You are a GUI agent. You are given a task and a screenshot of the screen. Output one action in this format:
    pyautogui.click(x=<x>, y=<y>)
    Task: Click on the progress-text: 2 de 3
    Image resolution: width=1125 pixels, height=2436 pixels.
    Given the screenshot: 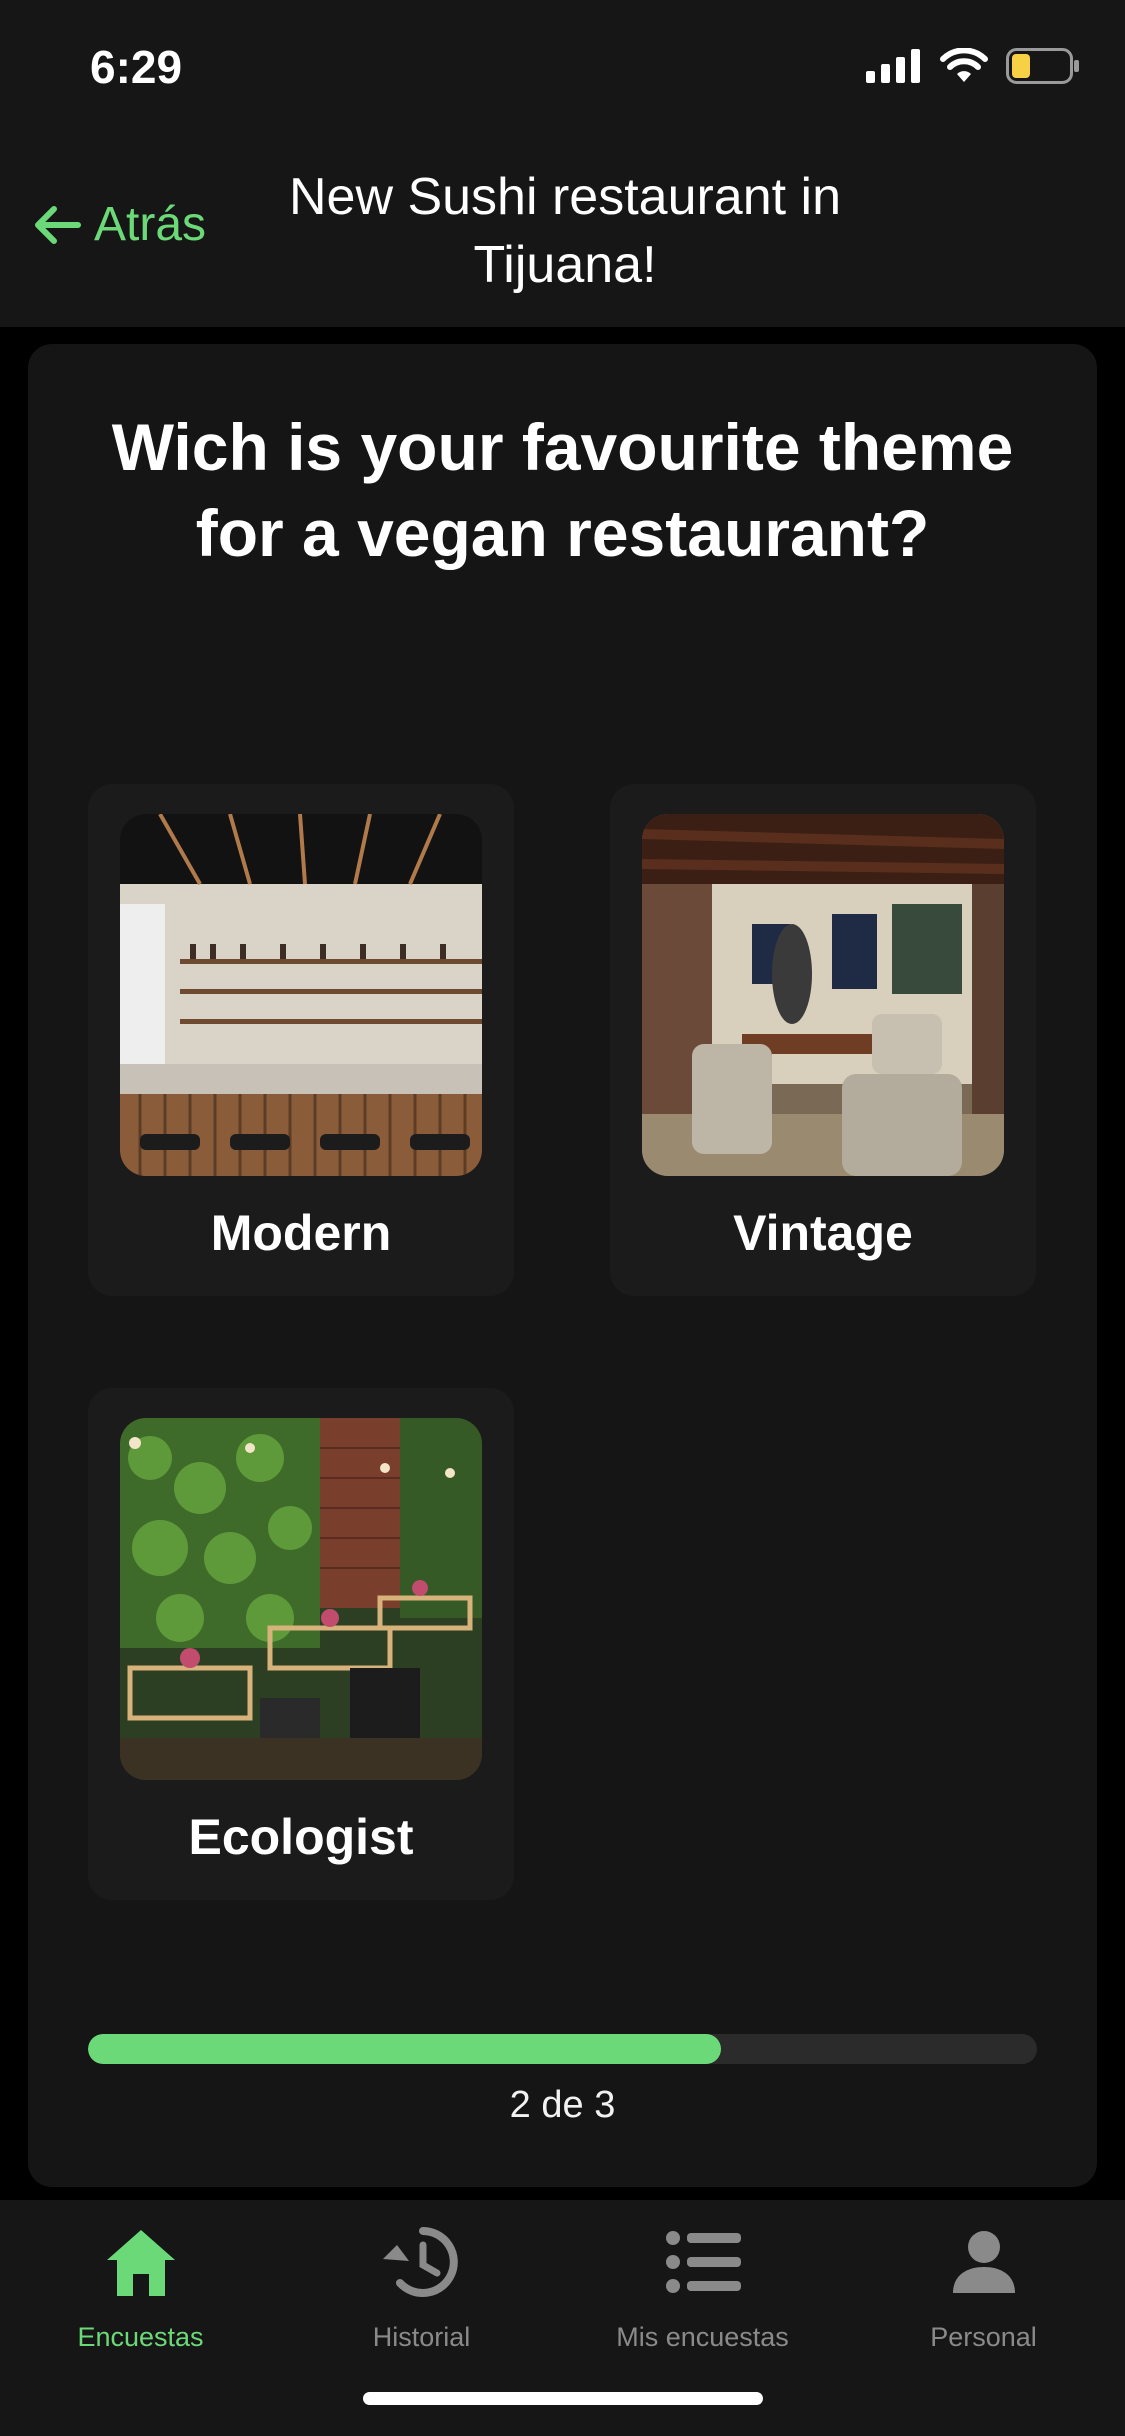 What is the action you would take?
    pyautogui.click(x=562, y=2105)
    